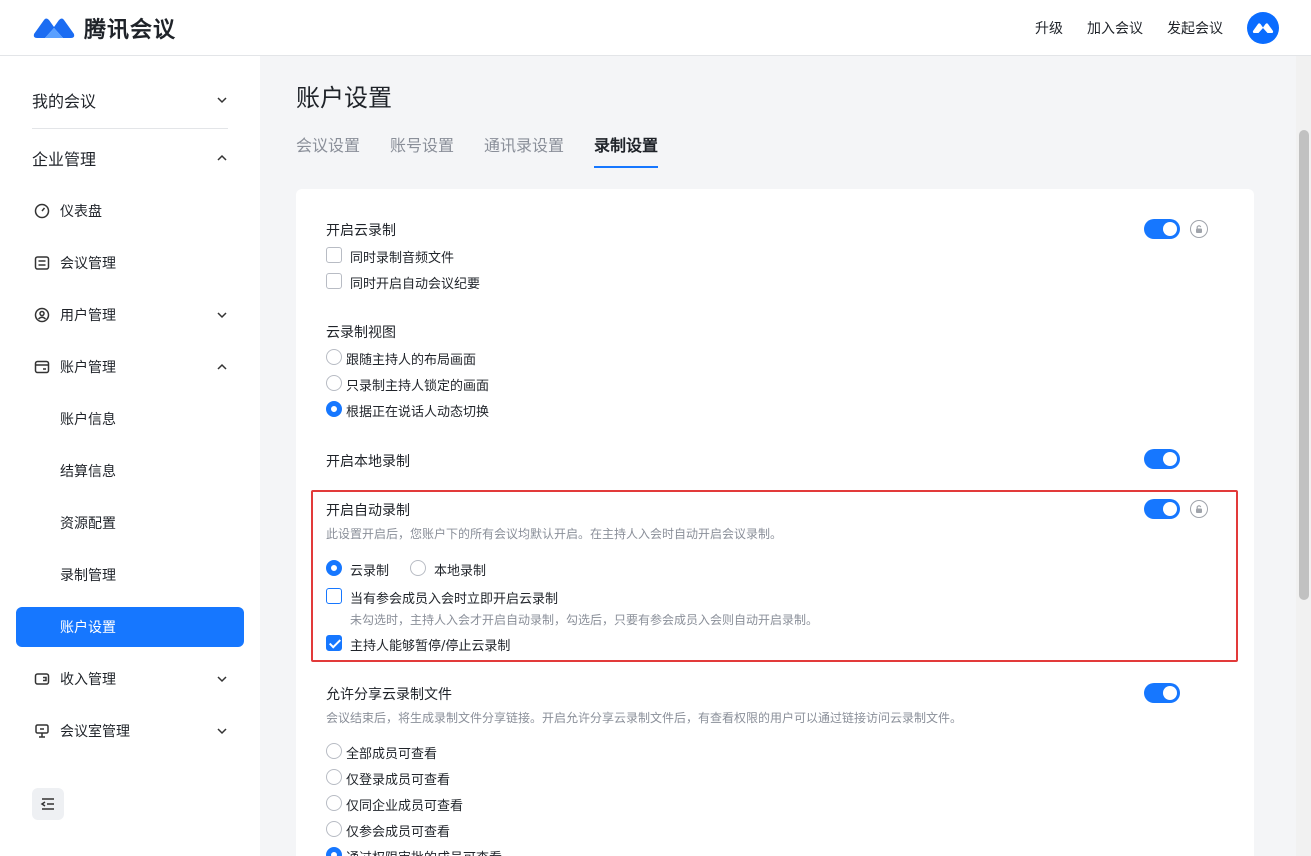 The width and height of the screenshot is (1311, 856). Describe the element at coordinates (1162, 693) in the screenshot. I see `share-record-toggle` at that location.